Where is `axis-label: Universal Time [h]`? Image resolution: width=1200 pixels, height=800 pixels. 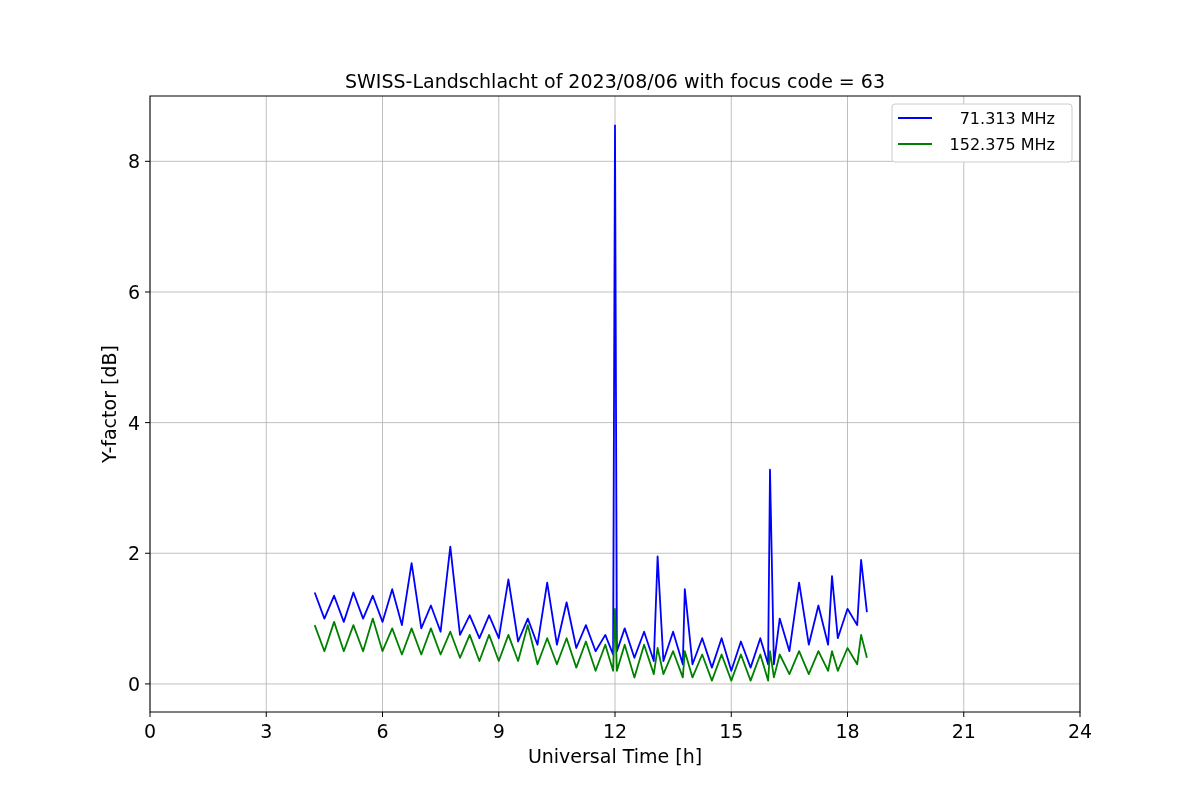 axis-label: Universal Time [h] is located at coordinates (615, 756).